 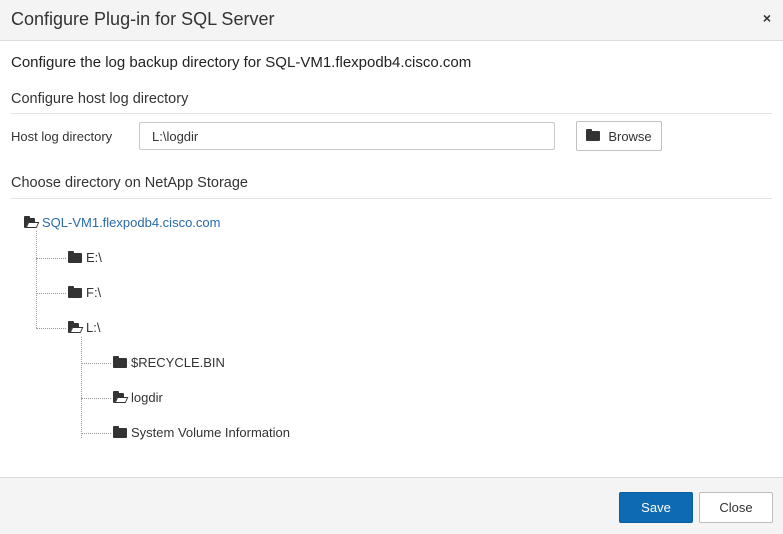 What do you see at coordinates (143, 19) in the screenshot?
I see `dialog-title: Configure Plug-in for SQL Server` at bounding box center [143, 19].